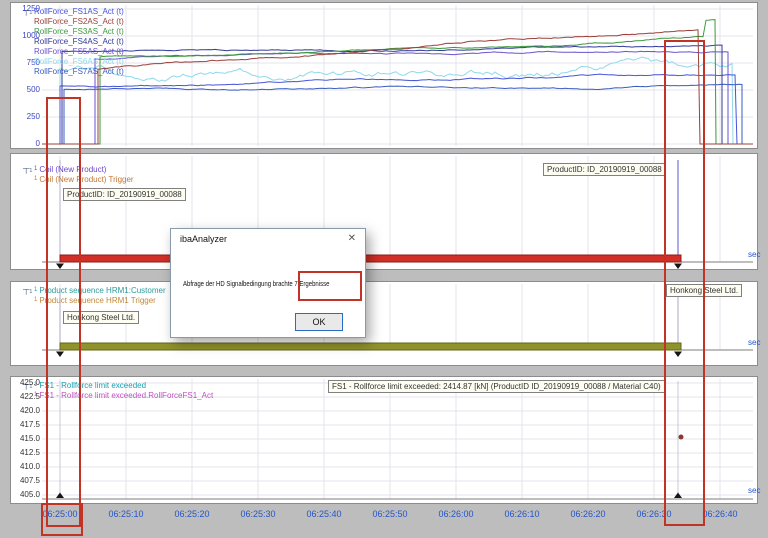 This screenshot has height=538, width=768. Describe the element at coordinates (37, 143) in the screenshot. I see `y-tick-label: 0` at that location.